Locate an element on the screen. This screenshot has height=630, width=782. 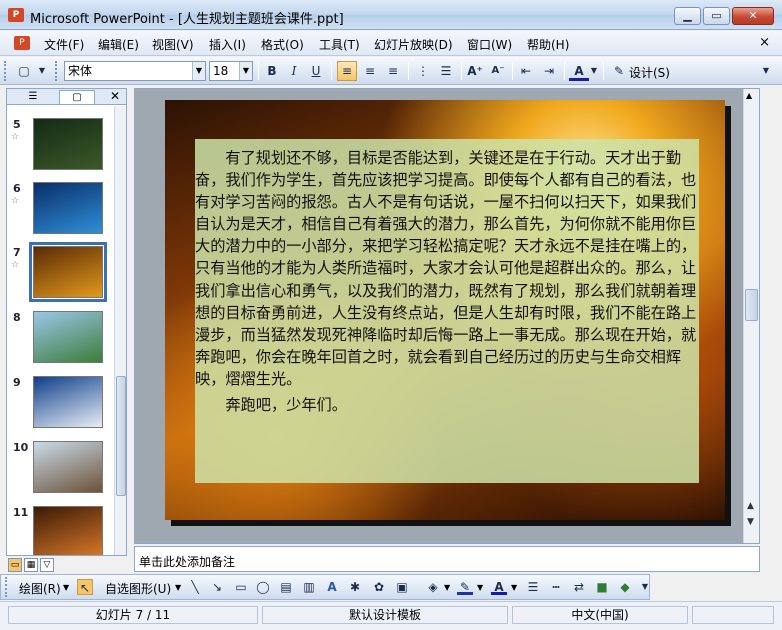
outline-tab: ☰ is located at coordinates (33, 97).